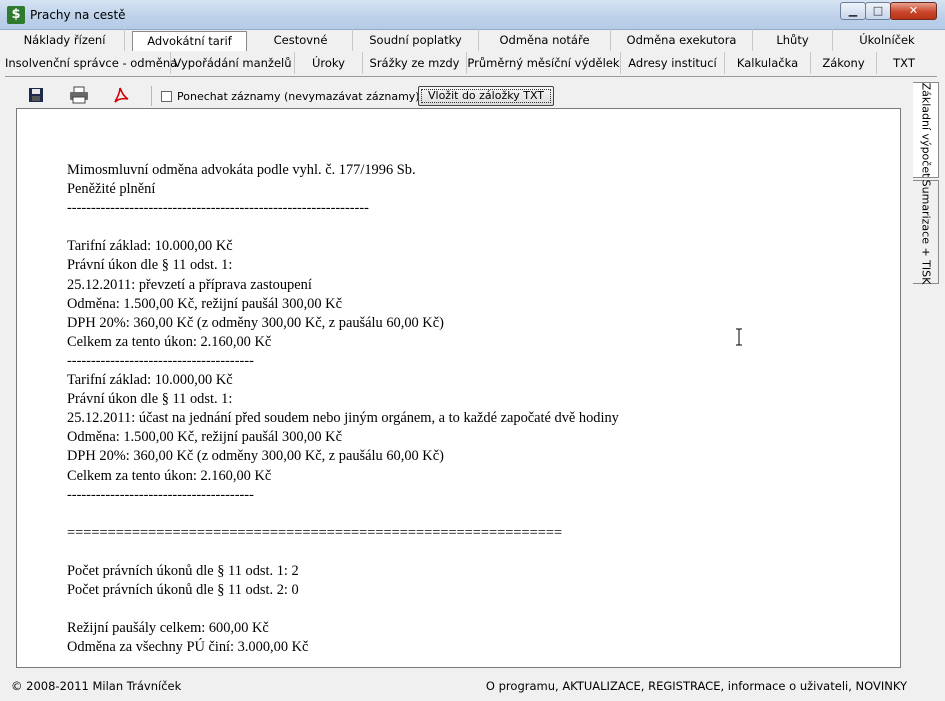 The width and height of the screenshot is (945, 701). I want to click on tab-odmena-notare: Odměna notáře, so click(545, 40).